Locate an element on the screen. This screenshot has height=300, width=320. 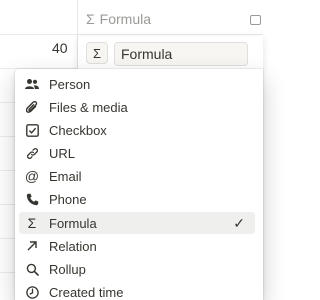
property-editor: Σ is located at coordinates (170, 53).